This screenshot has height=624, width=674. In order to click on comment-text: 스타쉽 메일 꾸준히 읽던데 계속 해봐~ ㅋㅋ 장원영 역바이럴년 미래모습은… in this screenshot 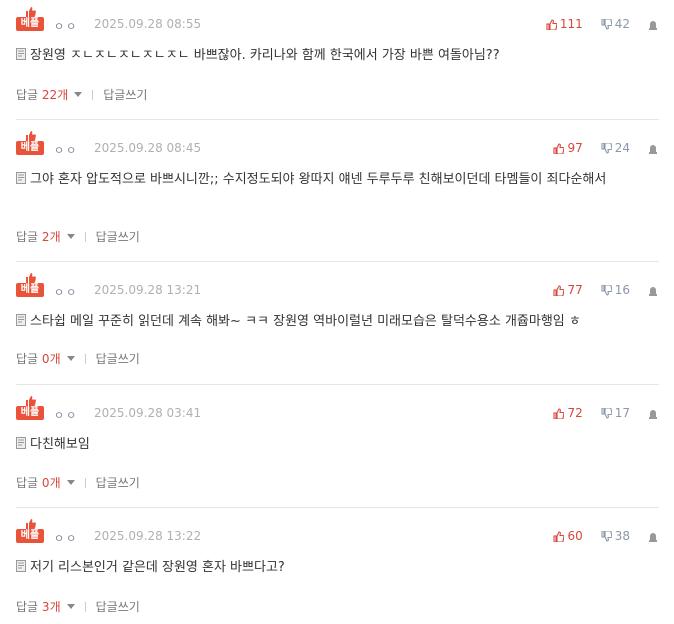, I will do `click(326, 322)`.